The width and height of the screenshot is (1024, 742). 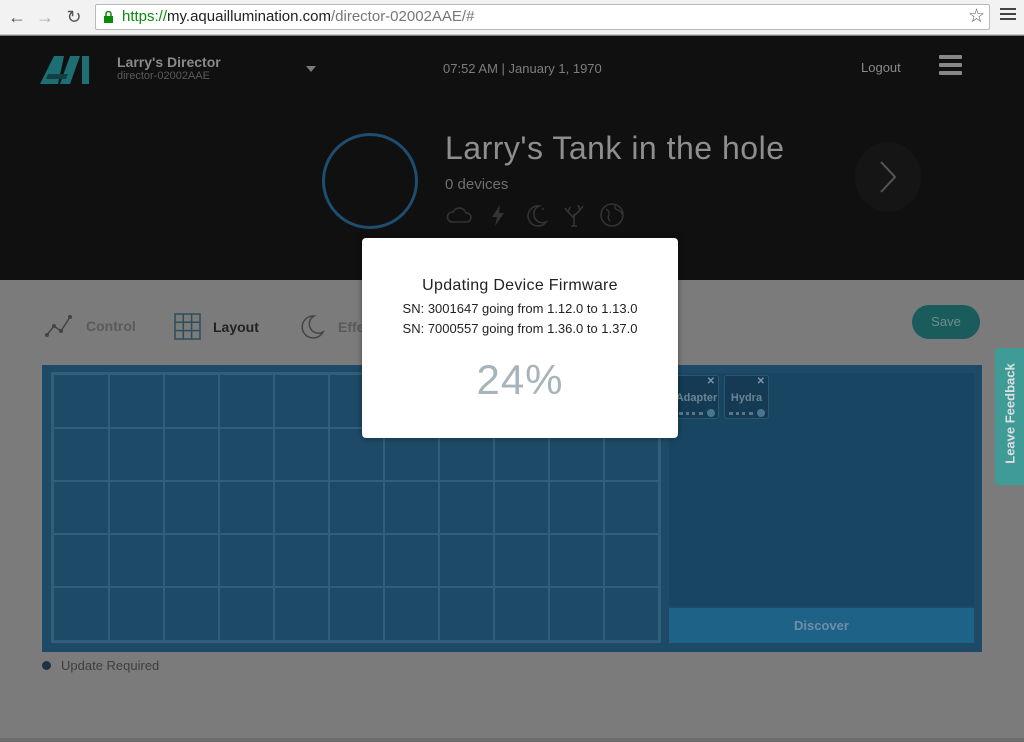 I want to click on discover-button: Discover, so click(x=821, y=625).